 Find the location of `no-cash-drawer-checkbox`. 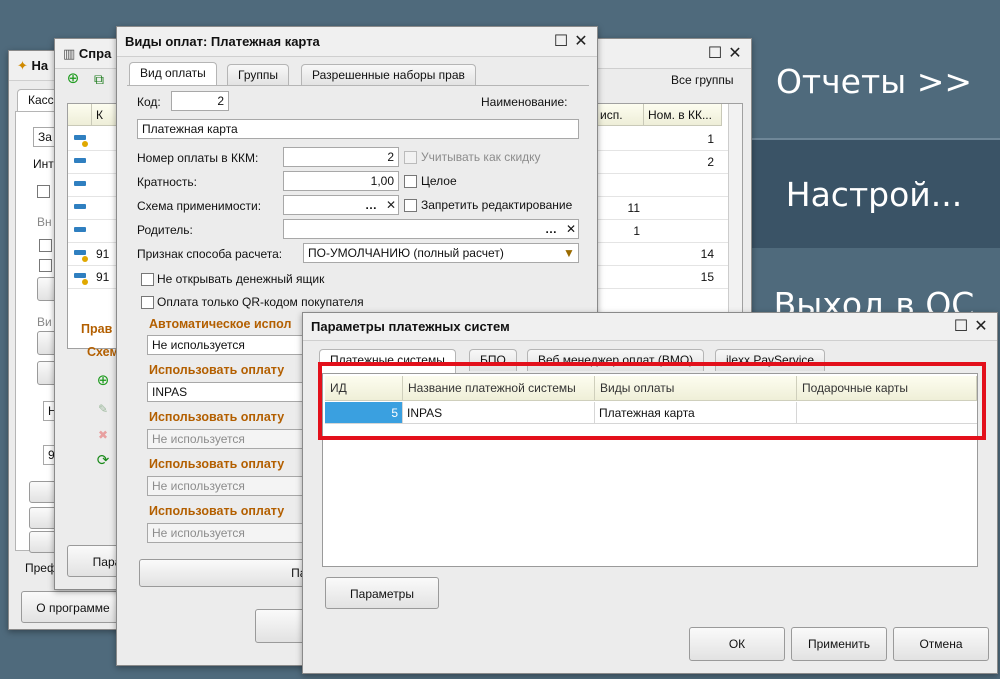

no-cash-drawer-checkbox is located at coordinates (147, 279).